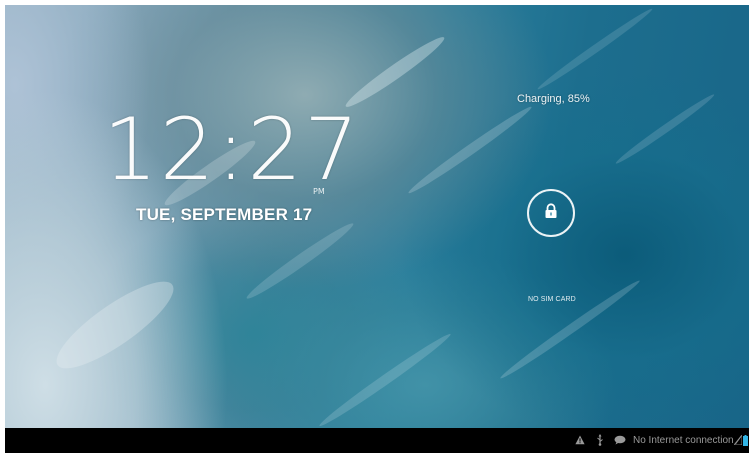 The image size is (754, 458). I want to click on warning-icon, so click(580, 440).